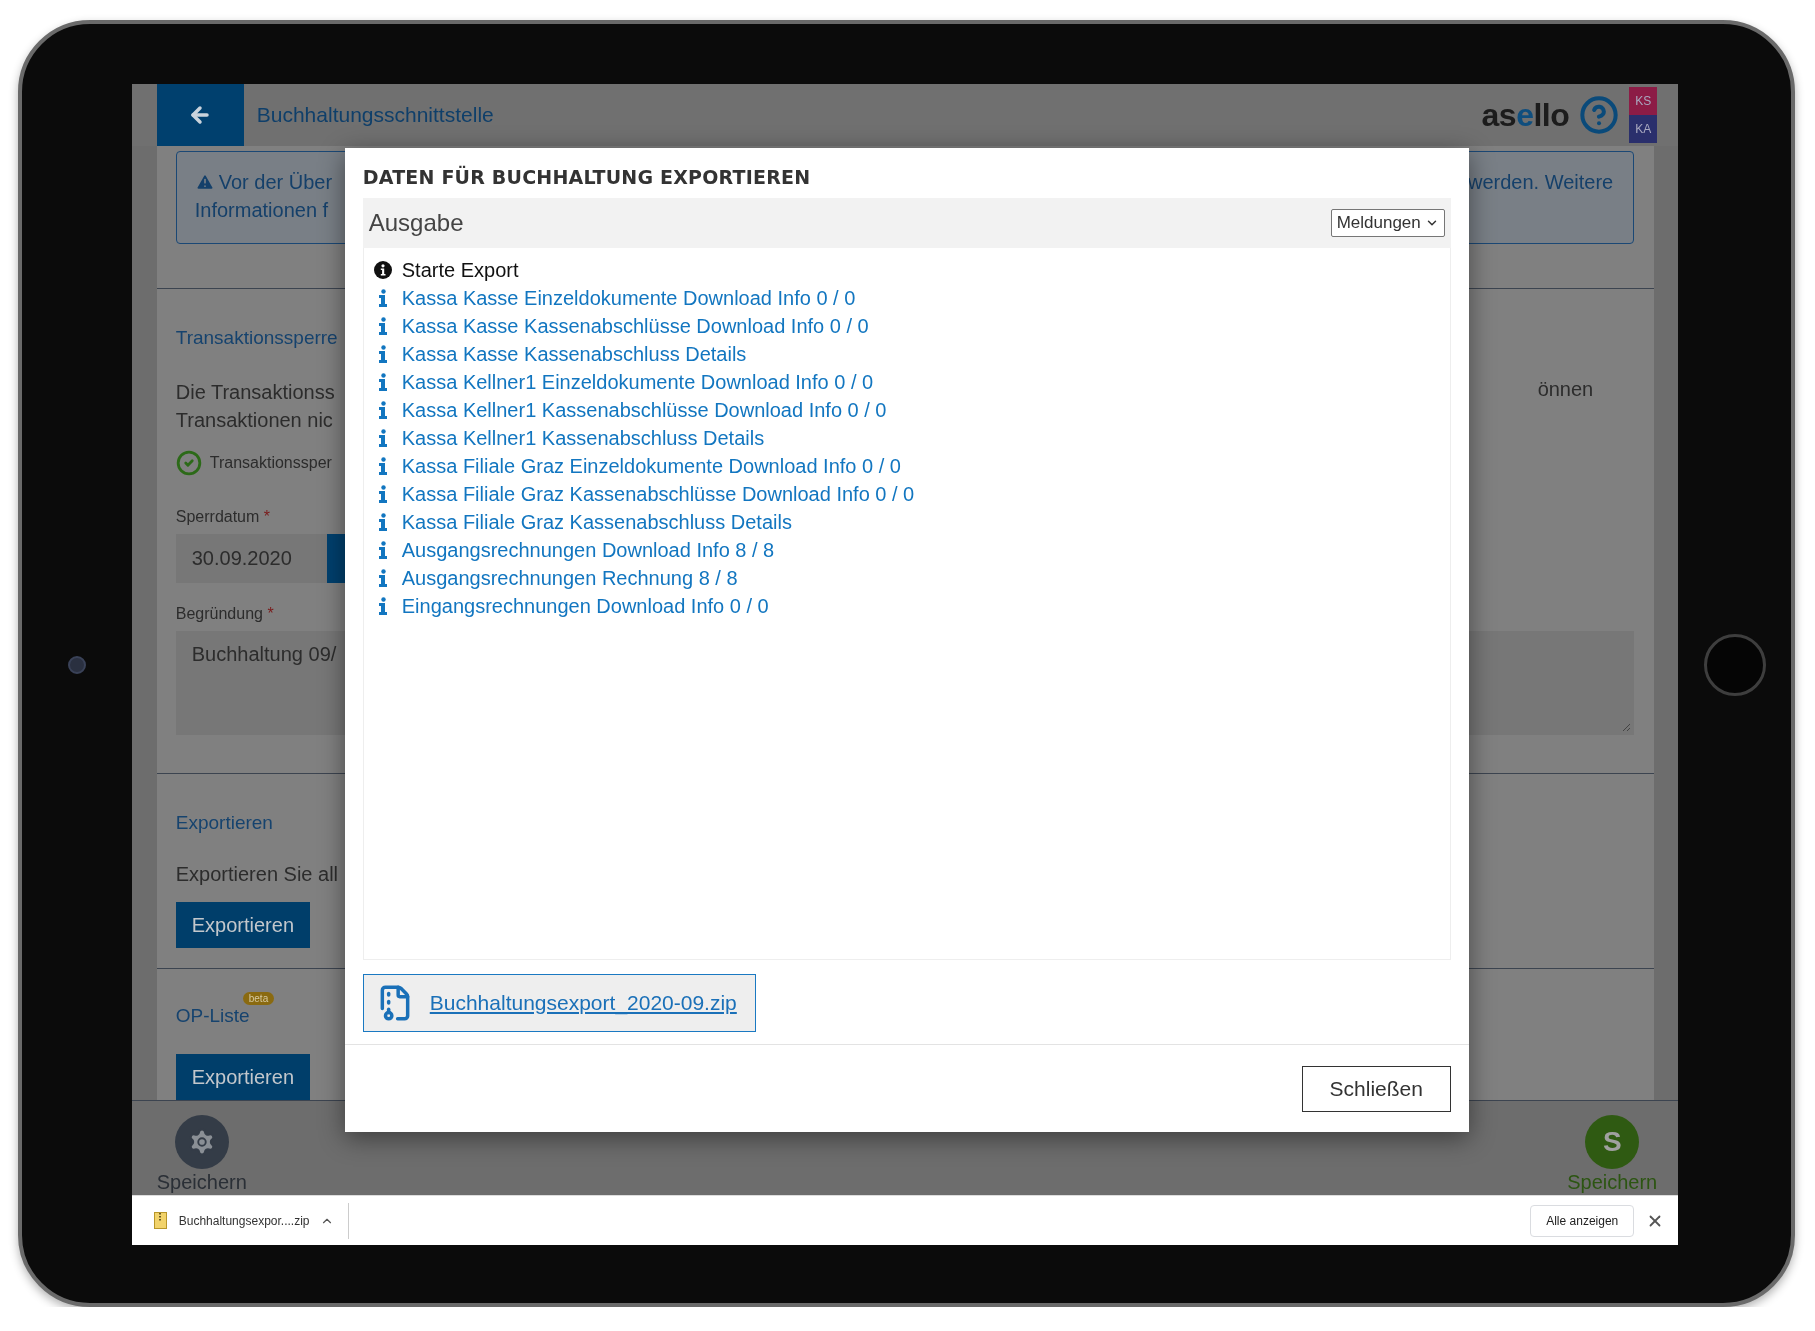  Describe the element at coordinates (257, 875) in the screenshot. I see `description-text: Exportieren Sie all` at that location.